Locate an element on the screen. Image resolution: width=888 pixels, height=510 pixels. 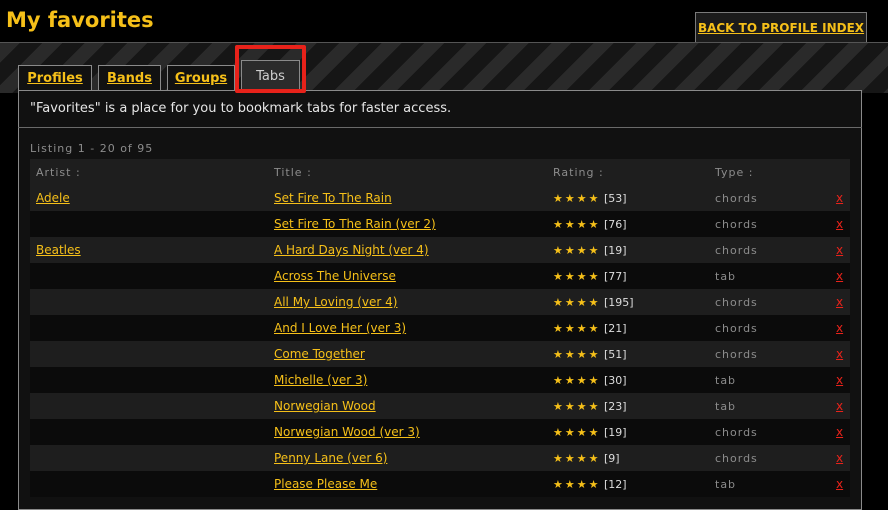
artist-link: Adele is located at coordinates (53, 198).